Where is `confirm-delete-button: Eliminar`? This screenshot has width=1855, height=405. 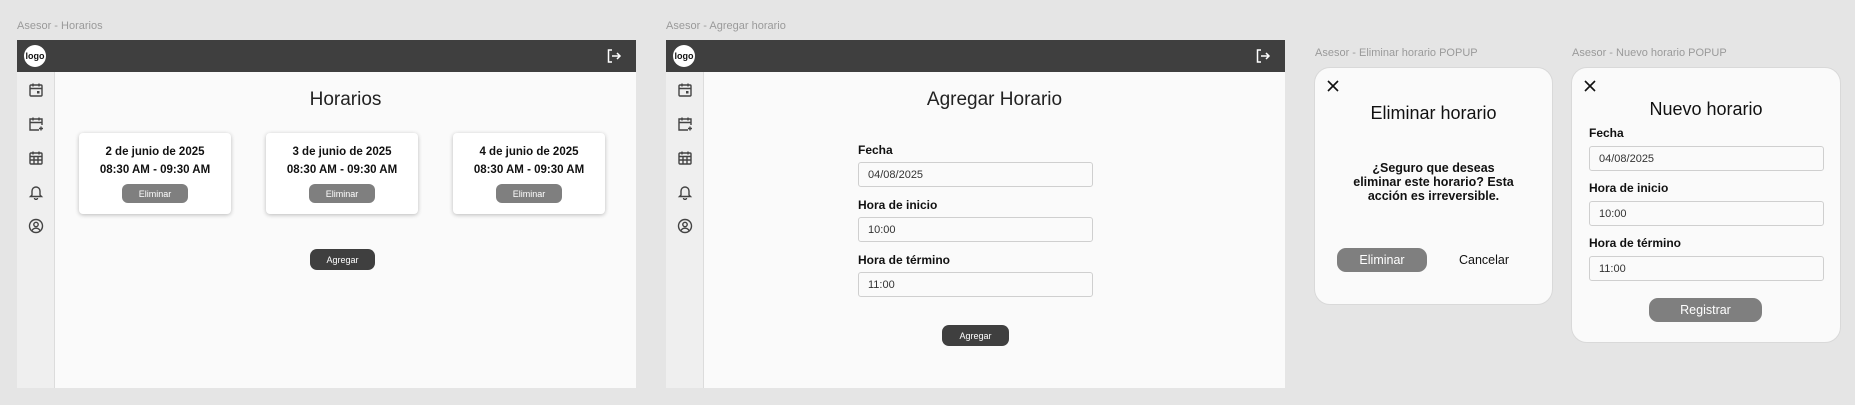
confirm-delete-button: Eliminar is located at coordinates (1382, 260).